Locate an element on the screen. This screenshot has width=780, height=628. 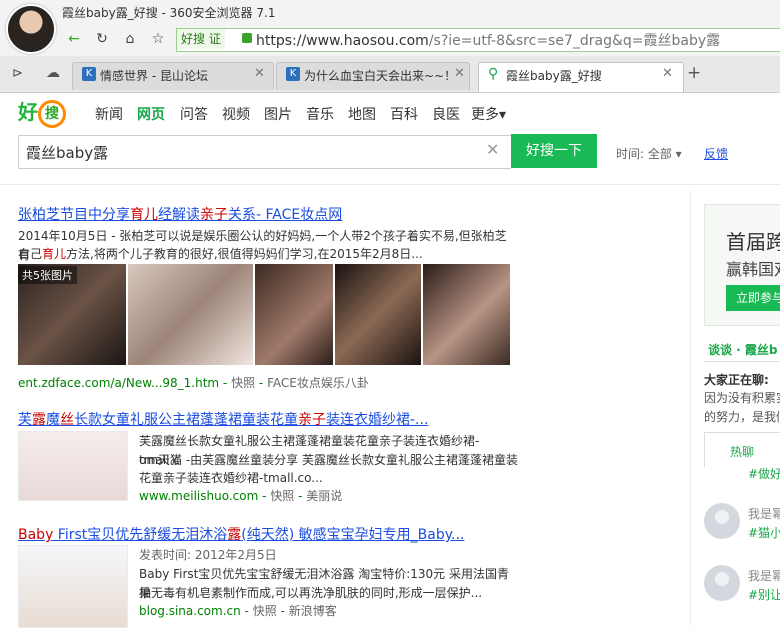
tab-doctor: 良医 is located at coordinates (446, 114).